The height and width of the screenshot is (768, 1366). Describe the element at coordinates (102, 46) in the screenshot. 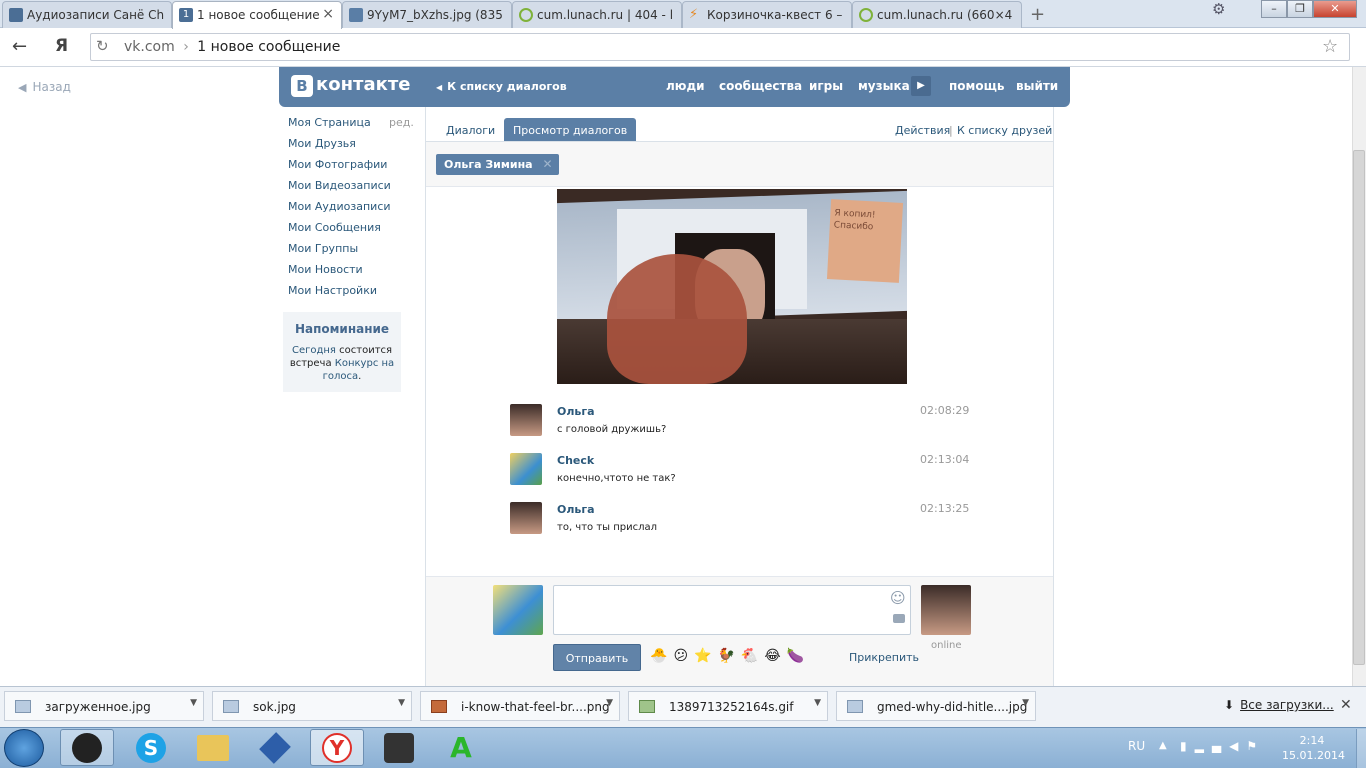

I see `reload-icon: ↻` at that location.